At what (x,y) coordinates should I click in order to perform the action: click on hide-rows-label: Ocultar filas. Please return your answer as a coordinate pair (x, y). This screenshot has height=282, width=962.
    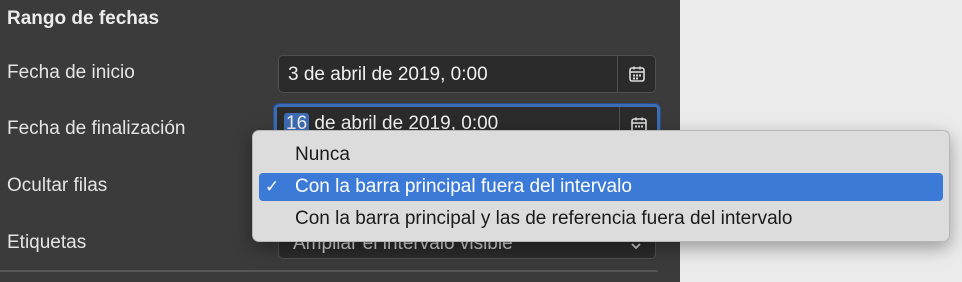
    Looking at the image, I should click on (57, 185).